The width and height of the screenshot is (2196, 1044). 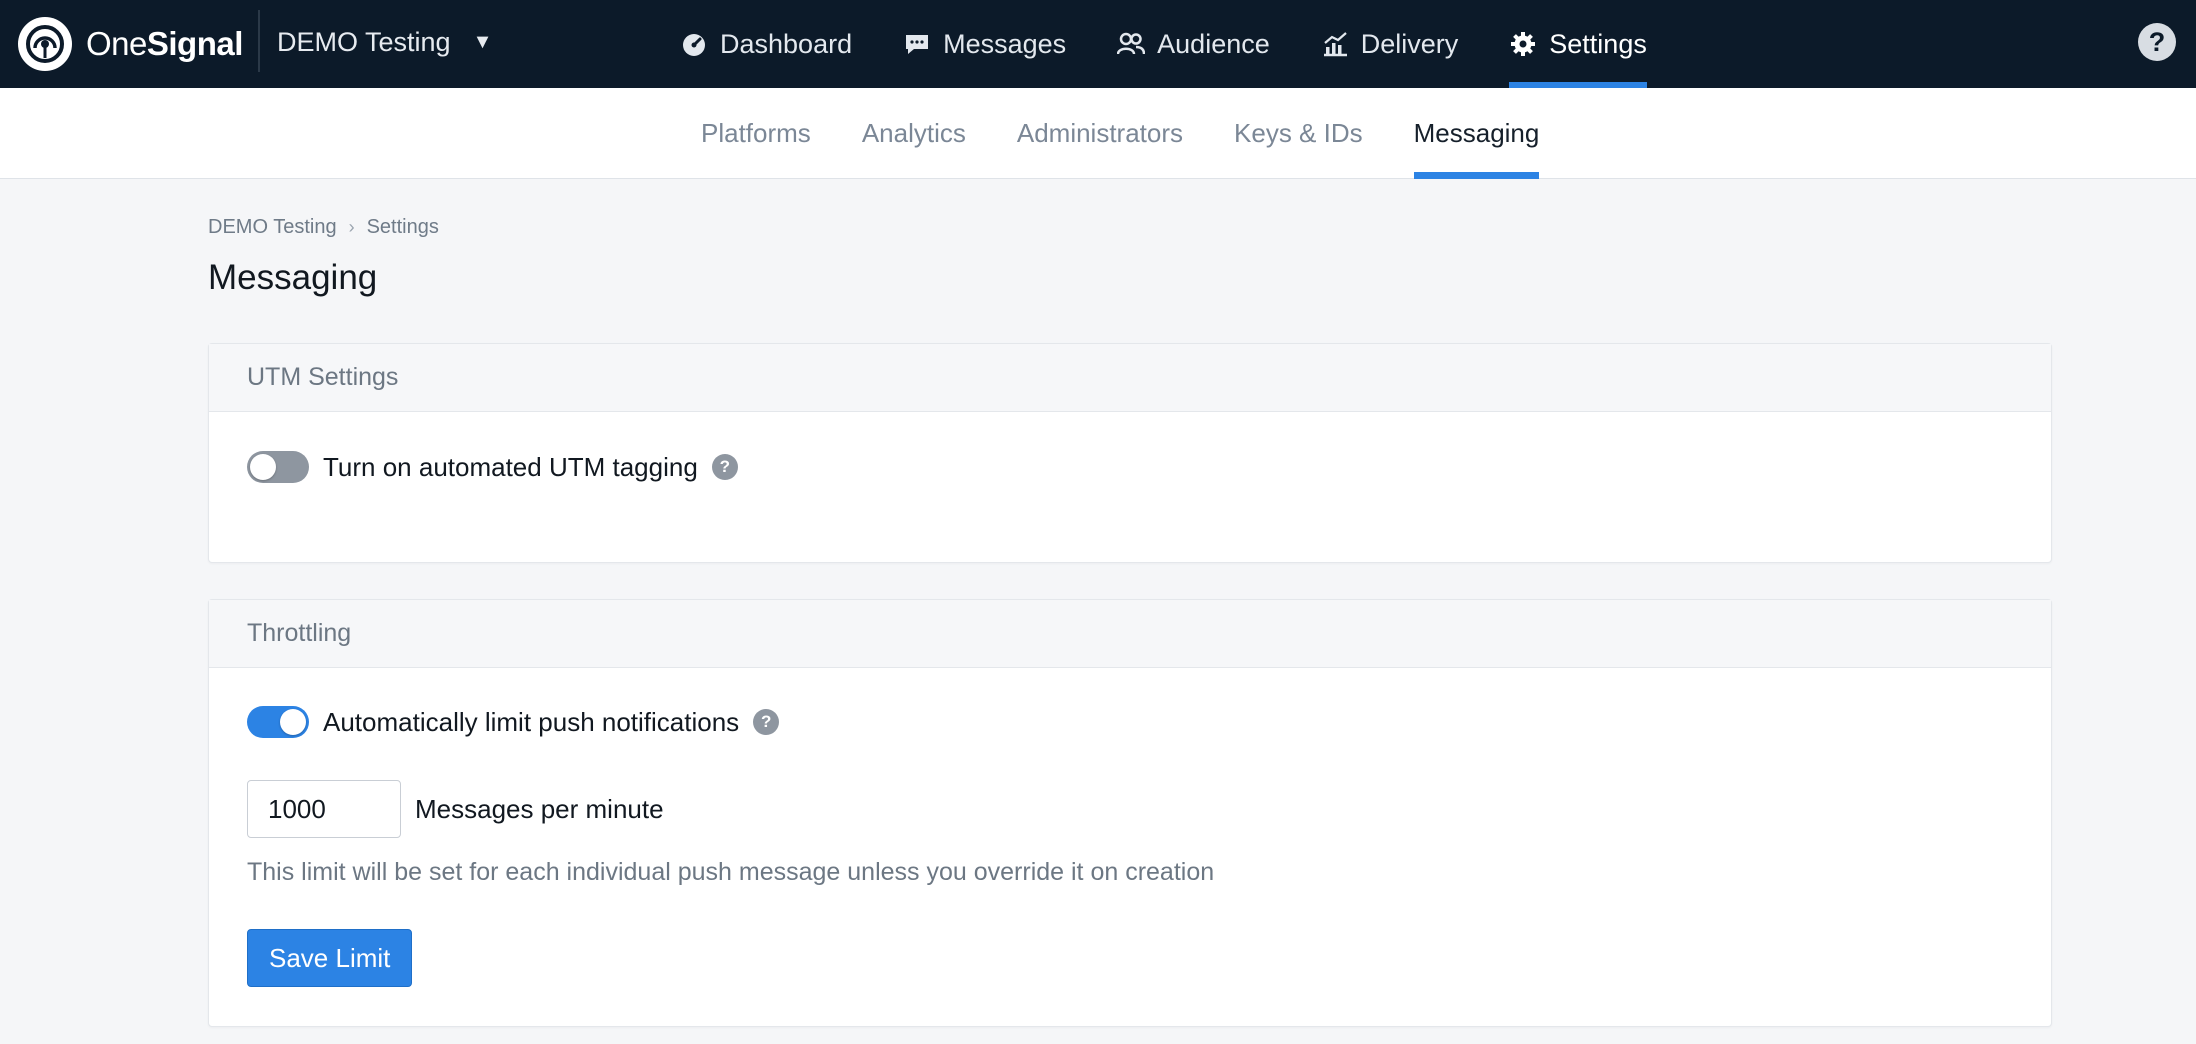 What do you see at coordinates (510, 466) in the screenshot?
I see `utm-toggle-label: Turn on automated UTM tagging` at bounding box center [510, 466].